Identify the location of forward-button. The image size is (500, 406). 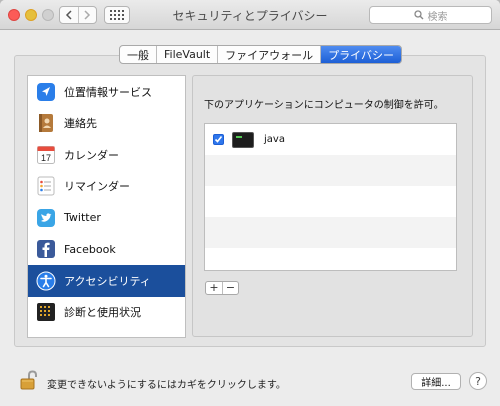
(86, 15).